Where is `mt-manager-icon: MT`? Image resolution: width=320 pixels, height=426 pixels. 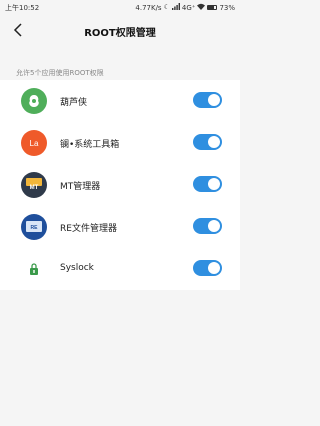 mt-manager-icon: MT is located at coordinates (34, 185).